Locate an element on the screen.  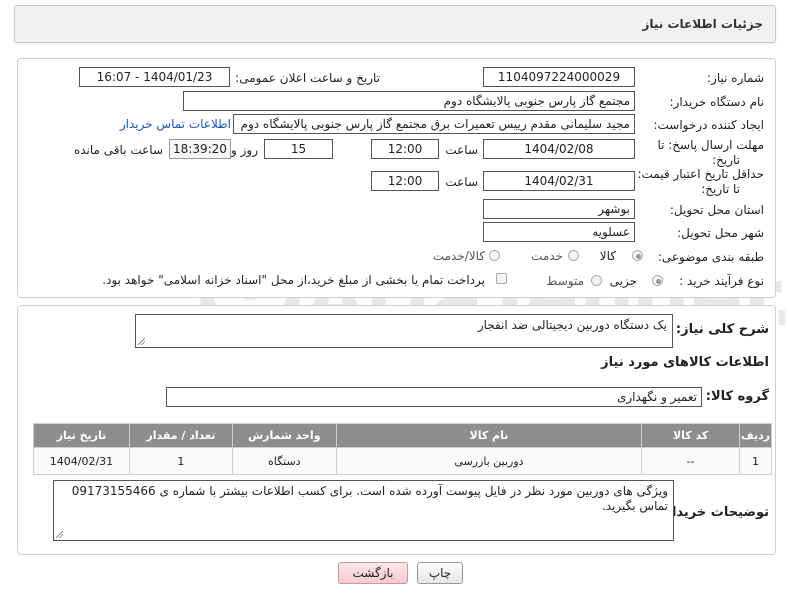
price-validity-label: حداقل تاریخ اعتبار قیمت: is located at coordinates (700, 174).